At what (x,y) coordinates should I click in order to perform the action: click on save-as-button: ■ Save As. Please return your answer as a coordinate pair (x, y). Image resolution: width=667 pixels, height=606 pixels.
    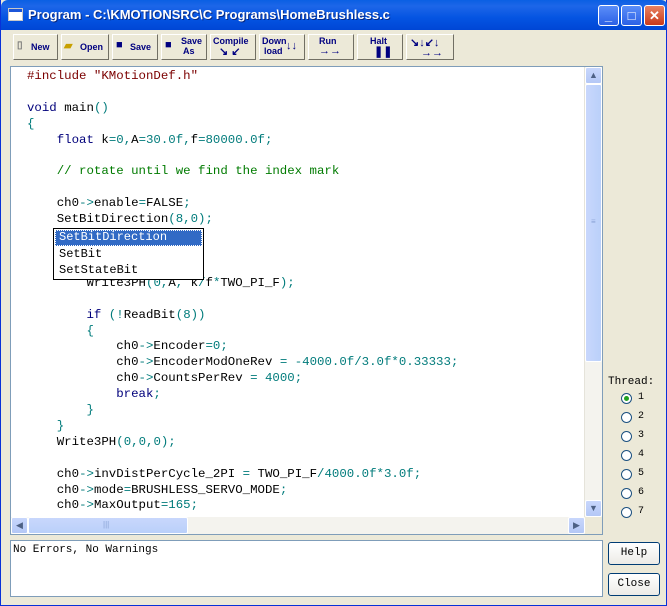
    Looking at the image, I should click on (184, 47).